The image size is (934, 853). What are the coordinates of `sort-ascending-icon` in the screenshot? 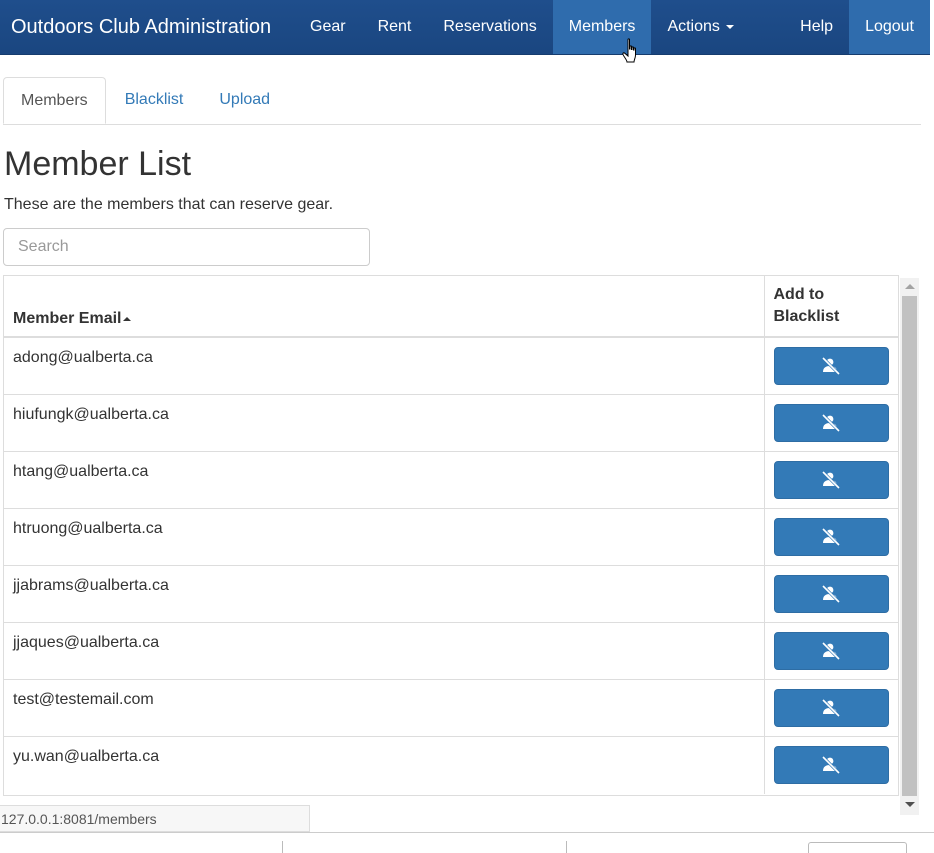 It's located at (127, 318).